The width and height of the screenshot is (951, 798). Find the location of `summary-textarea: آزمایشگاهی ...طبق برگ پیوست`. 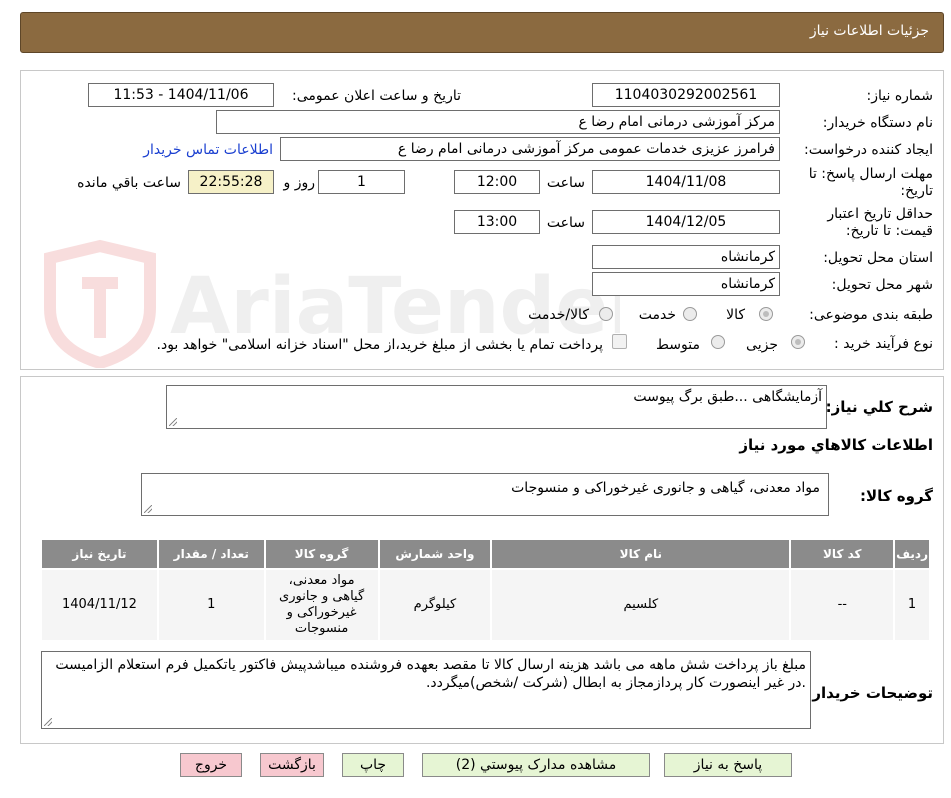

summary-textarea: آزمایشگاهی ...طبق برگ پیوست is located at coordinates (496, 407).